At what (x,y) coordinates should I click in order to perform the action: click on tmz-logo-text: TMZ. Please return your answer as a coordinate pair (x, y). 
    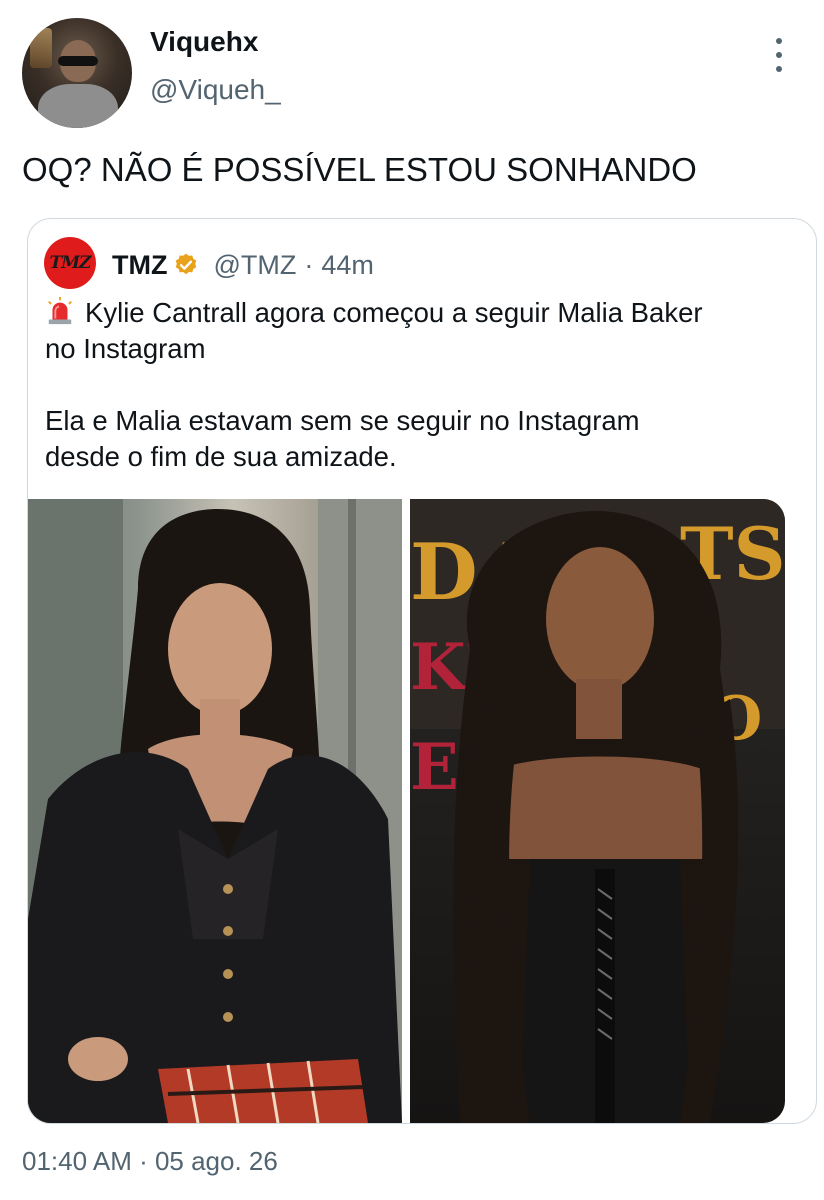
    Looking at the image, I should click on (70, 263).